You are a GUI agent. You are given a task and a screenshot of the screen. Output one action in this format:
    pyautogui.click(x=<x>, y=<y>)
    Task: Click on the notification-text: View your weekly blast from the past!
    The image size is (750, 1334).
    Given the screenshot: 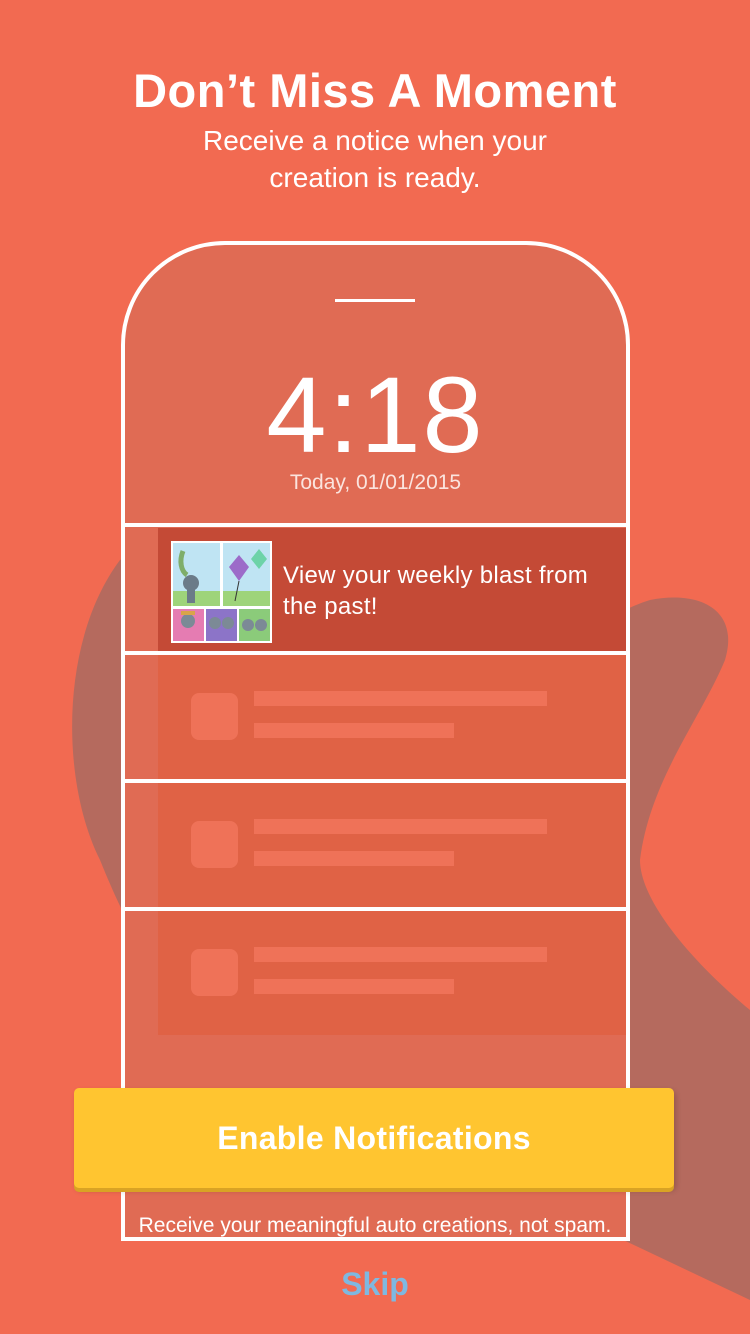 What is the action you would take?
    pyautogui.click(x=436, y=591)
    